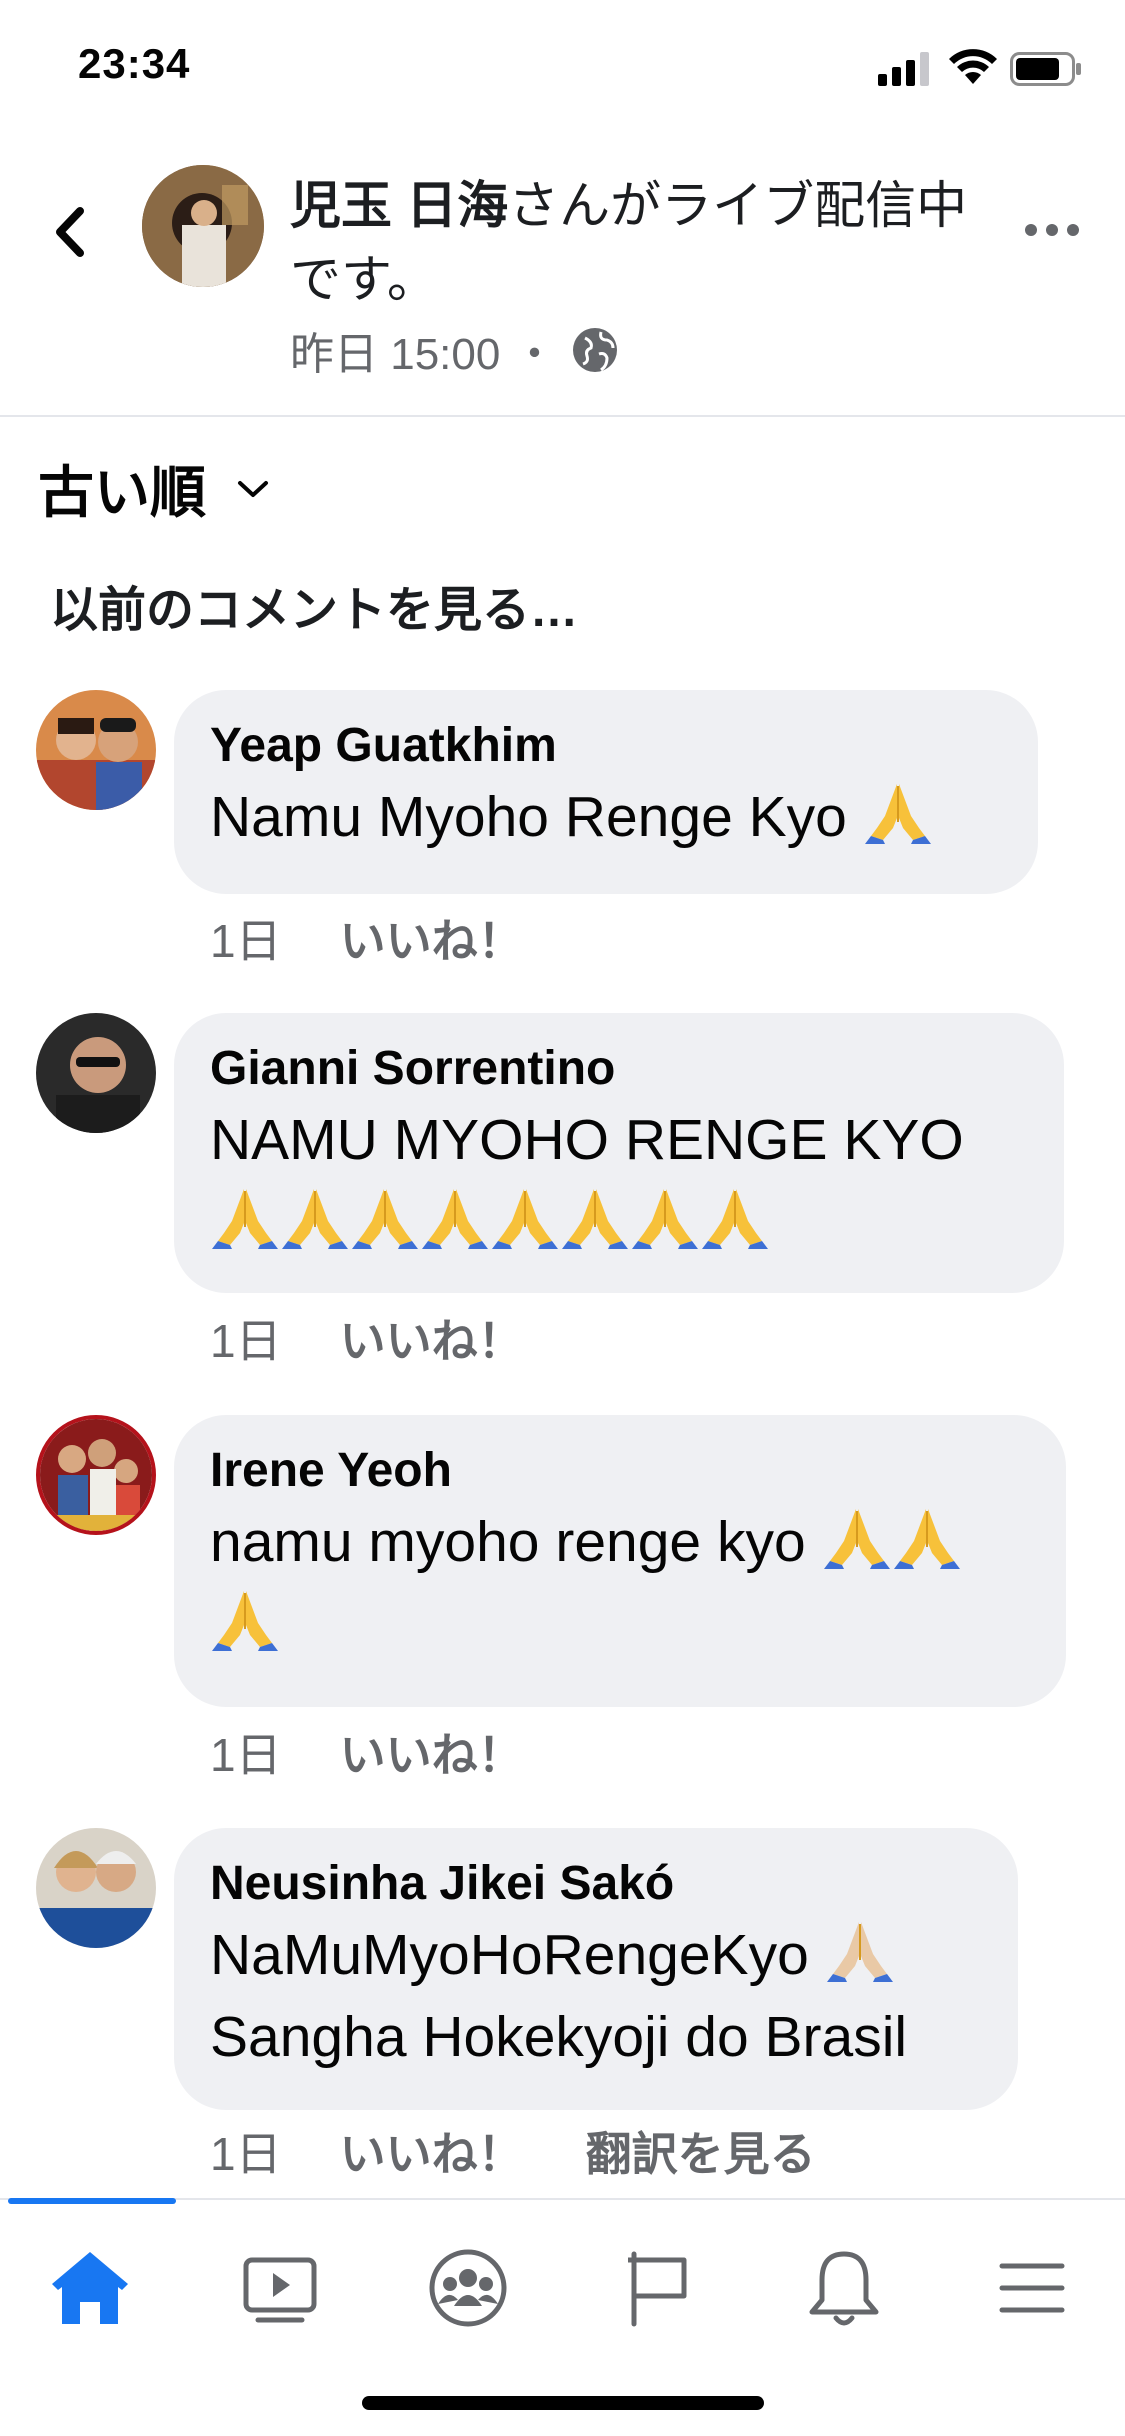 This screenshot has height=2436, width=1125. What do you see at coordinates (658, 2288) in the screenshot?
I see `pages-flag-icon` at bounding box center [658, 2288].